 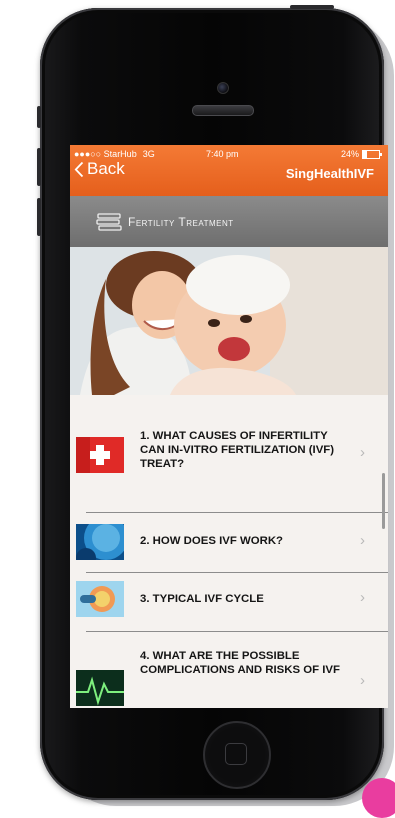 I want to click on section-title: Fertility Treatment, so click(x=181, y=221).